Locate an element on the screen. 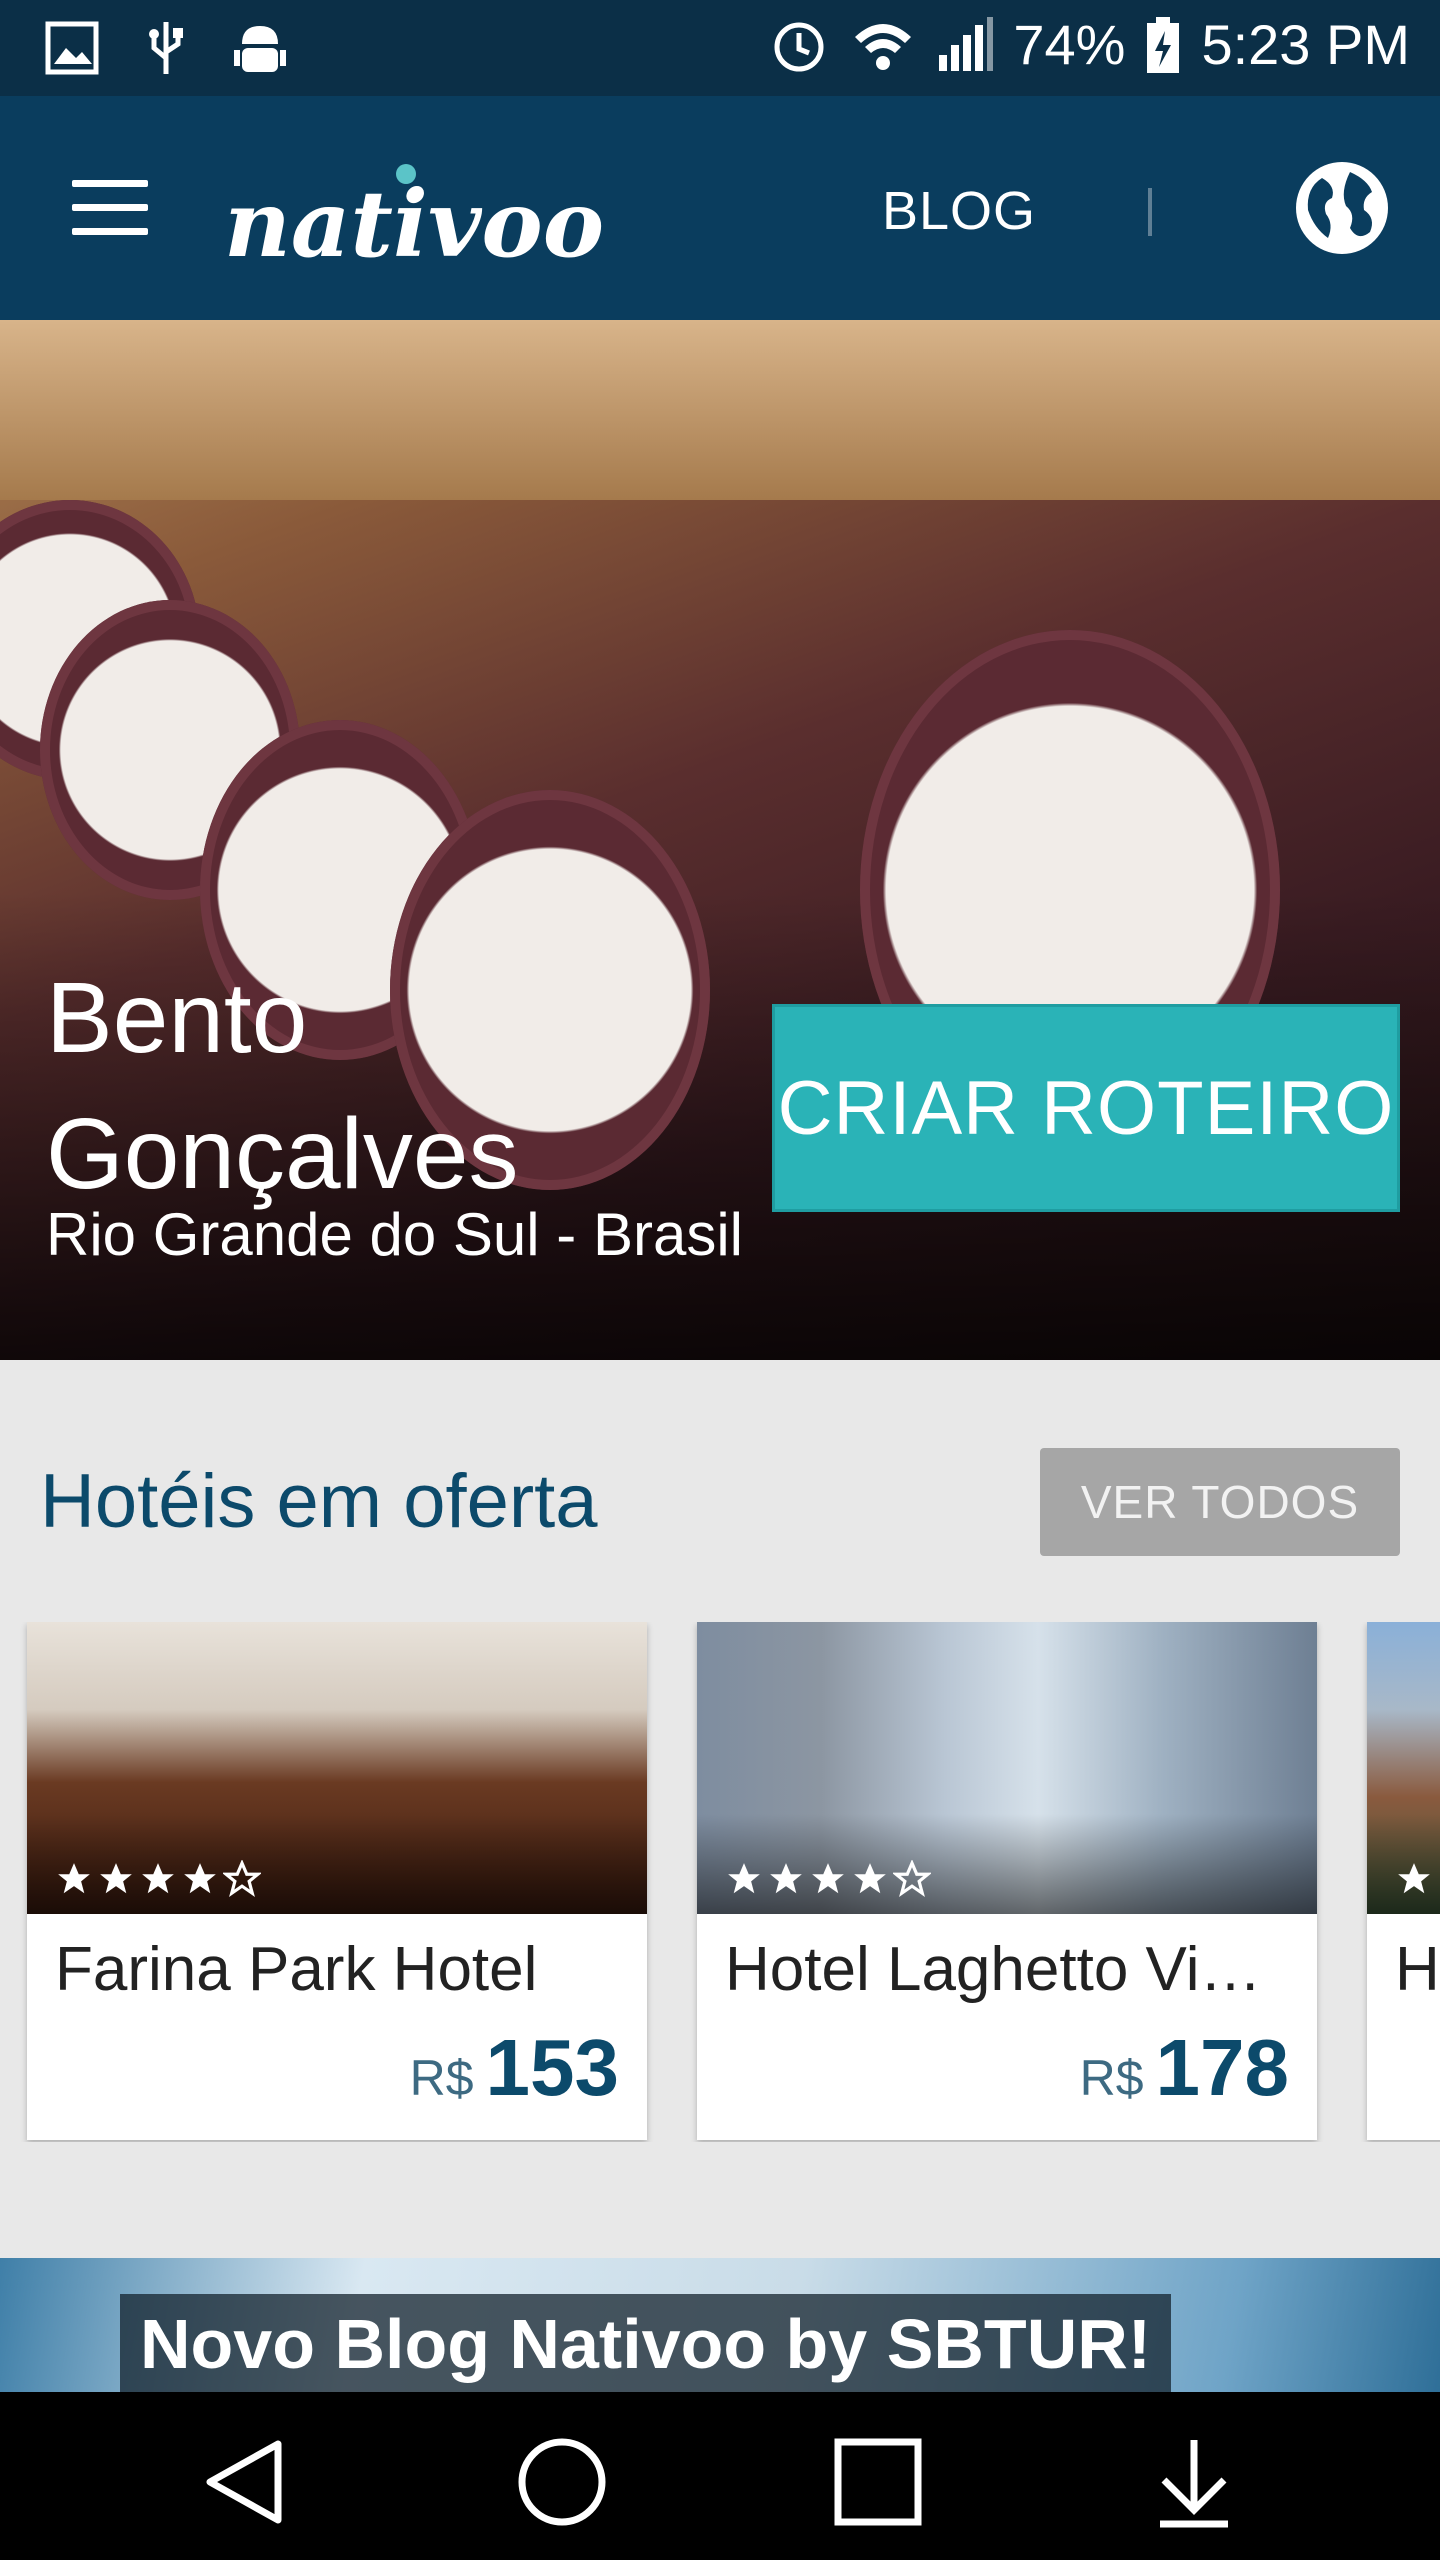  blog-link: BLOG is located at coordinates (959, 211).